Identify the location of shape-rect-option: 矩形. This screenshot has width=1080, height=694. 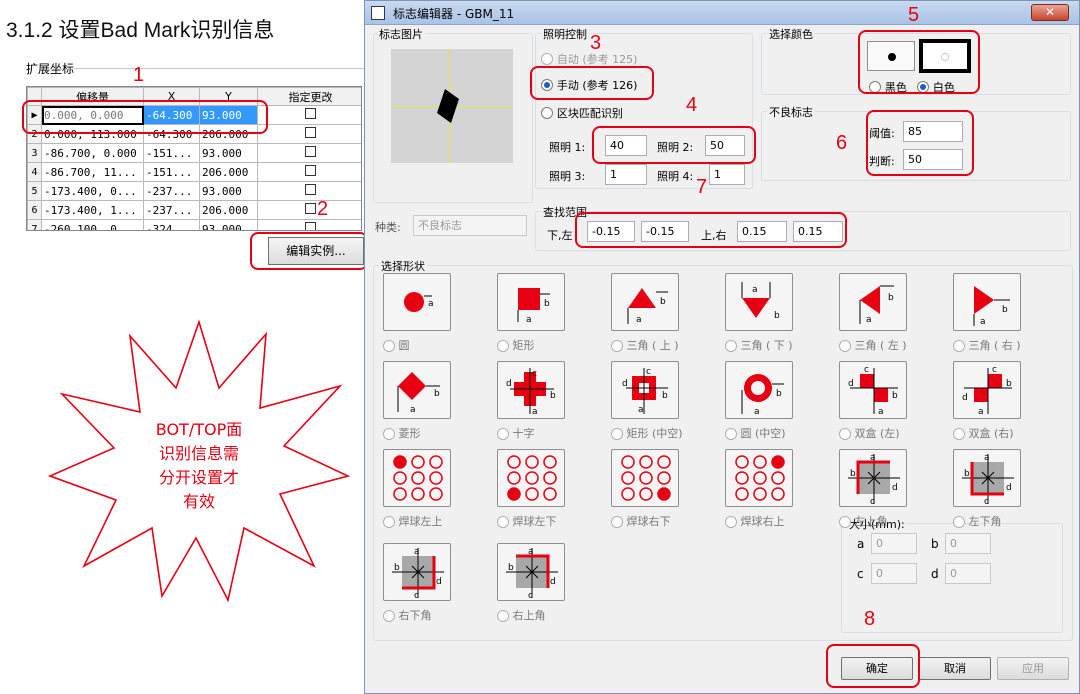
(516, 345).